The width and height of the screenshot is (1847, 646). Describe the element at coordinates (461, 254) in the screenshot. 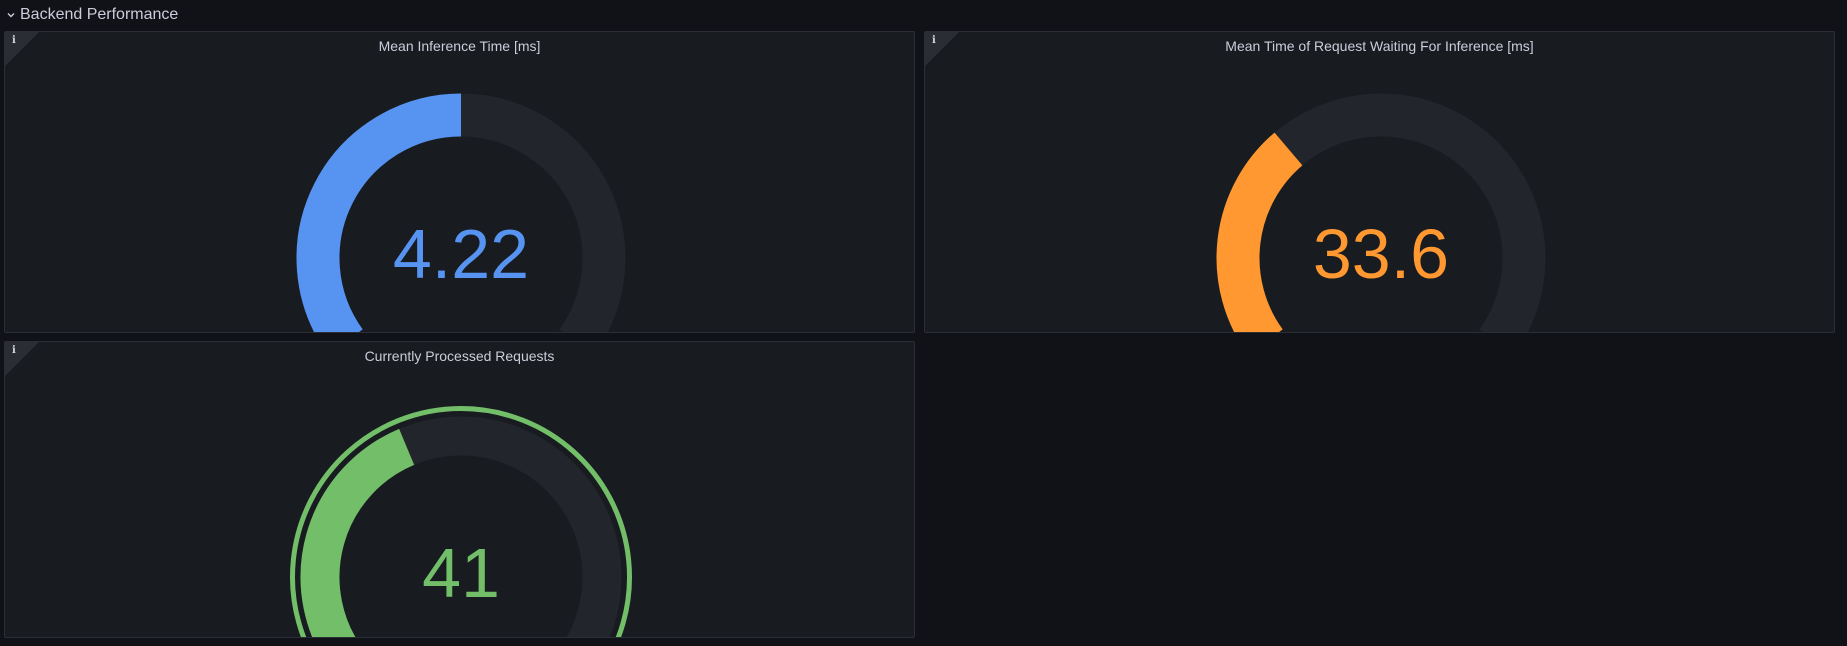

I see `gauge-value: 4.22` at that location.